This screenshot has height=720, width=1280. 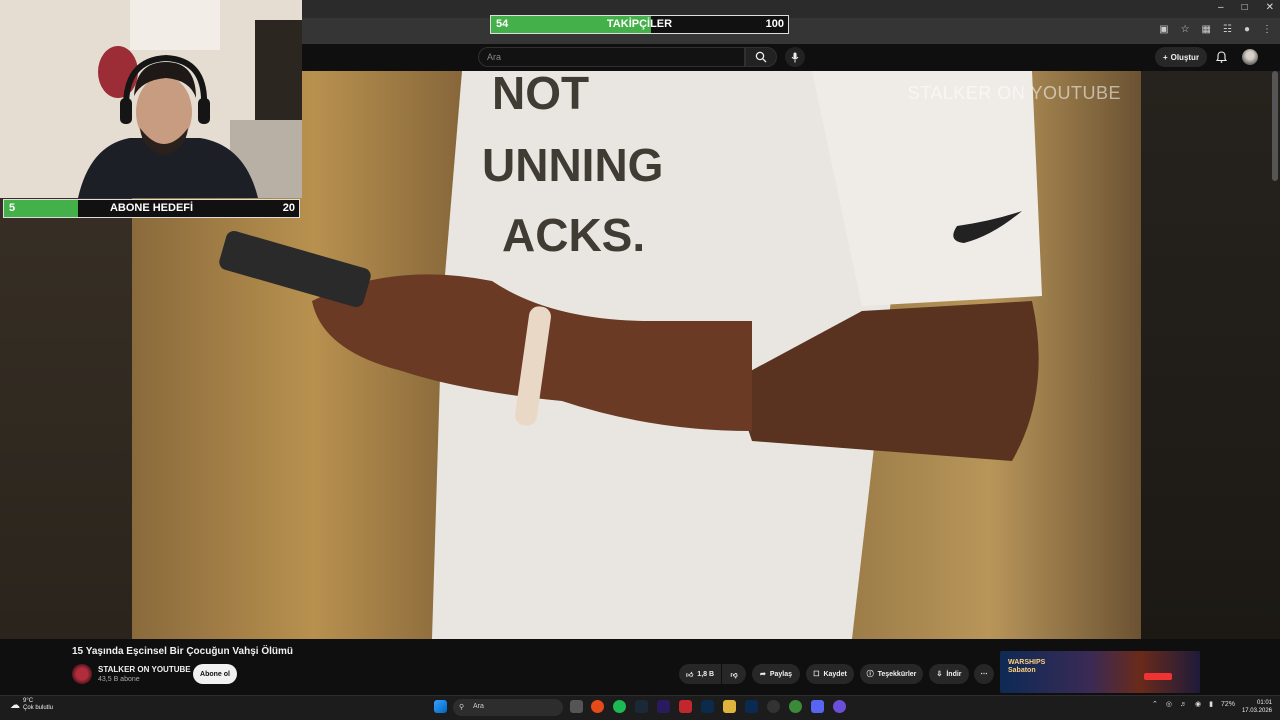 What do you see at coordinates (939, 674) in the screenshot?
I see `download-icon: ⇩` at bounding box center [939, 674].